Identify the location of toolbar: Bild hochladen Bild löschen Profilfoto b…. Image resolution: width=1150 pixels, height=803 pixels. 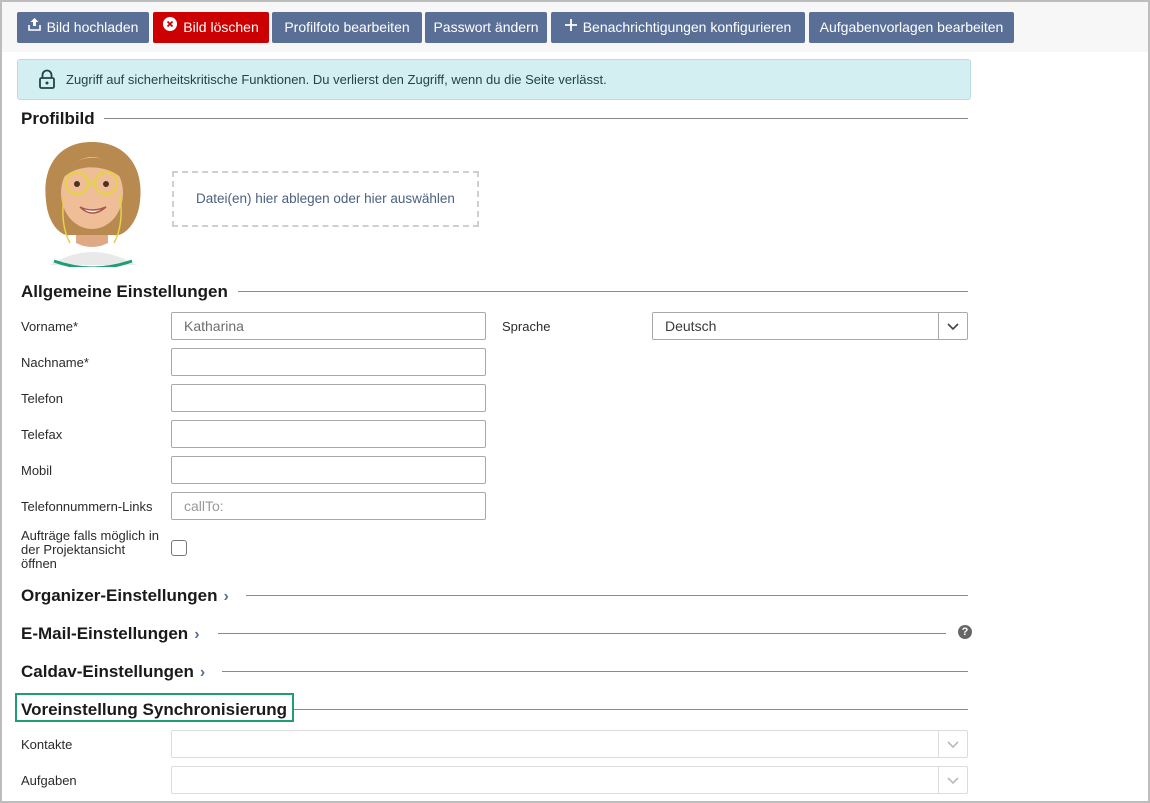
(575, 27).